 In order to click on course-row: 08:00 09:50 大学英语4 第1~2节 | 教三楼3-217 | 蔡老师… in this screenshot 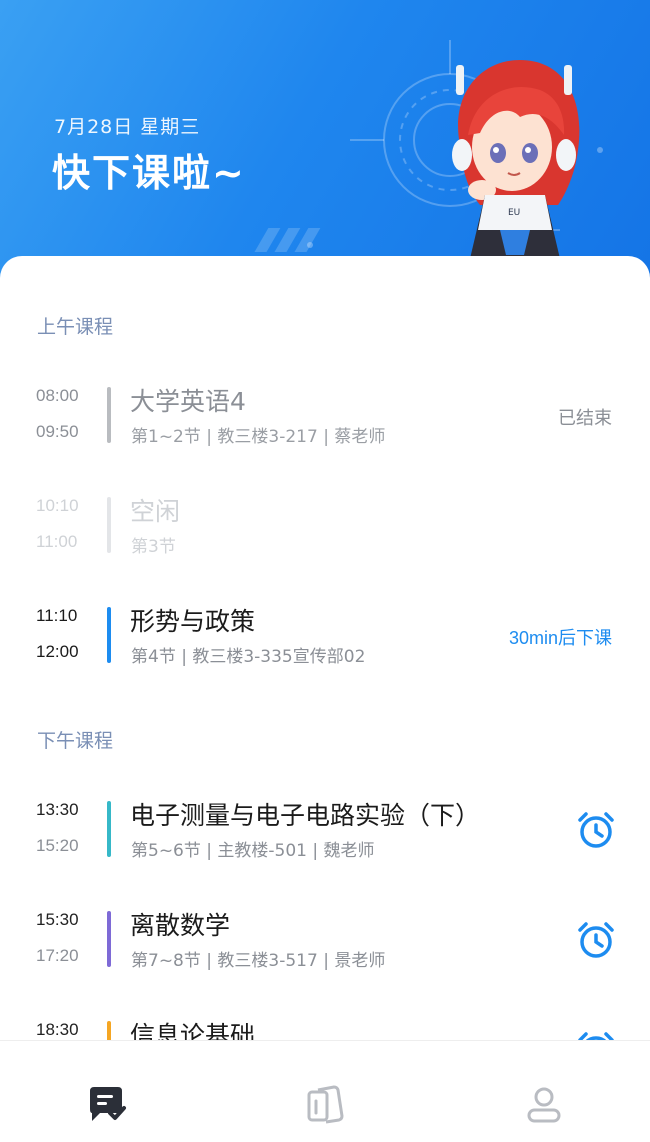, I will do `click(325, 418)`.